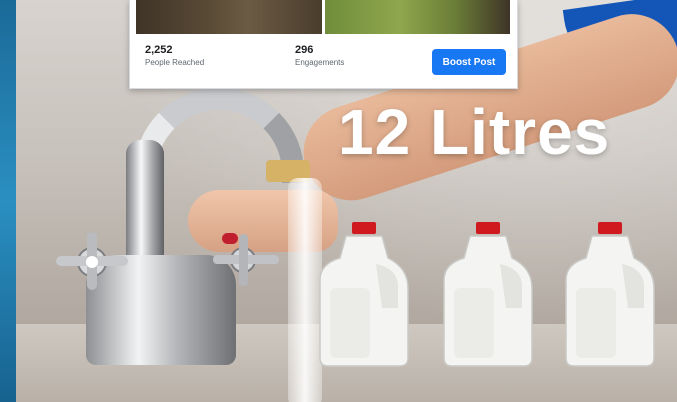 The height and width of the screenshot is (402, 677). Describe the element at coordinates (174, 55) in the screenshot. I see `stat-people-reached: 2,252 People Reached` at that location.